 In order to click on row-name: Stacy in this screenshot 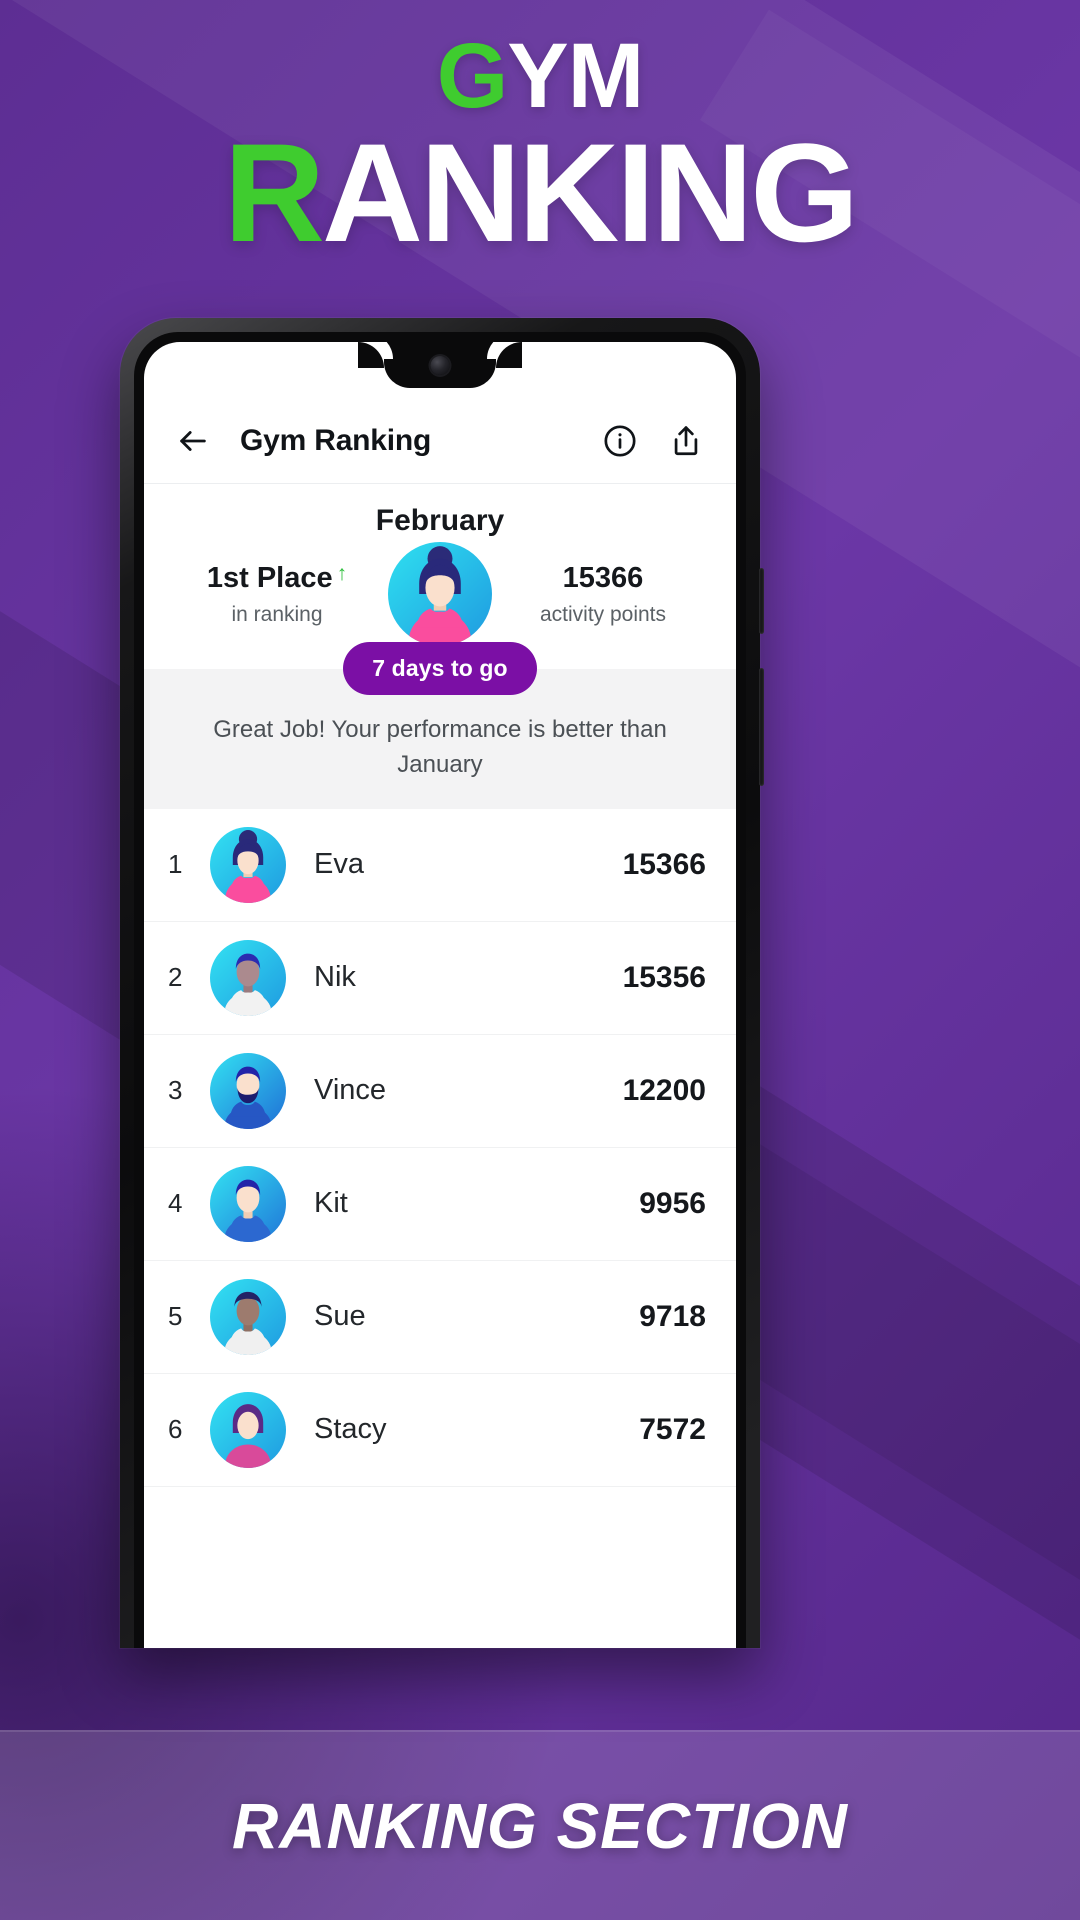, I will do `click(350, 1429)`.